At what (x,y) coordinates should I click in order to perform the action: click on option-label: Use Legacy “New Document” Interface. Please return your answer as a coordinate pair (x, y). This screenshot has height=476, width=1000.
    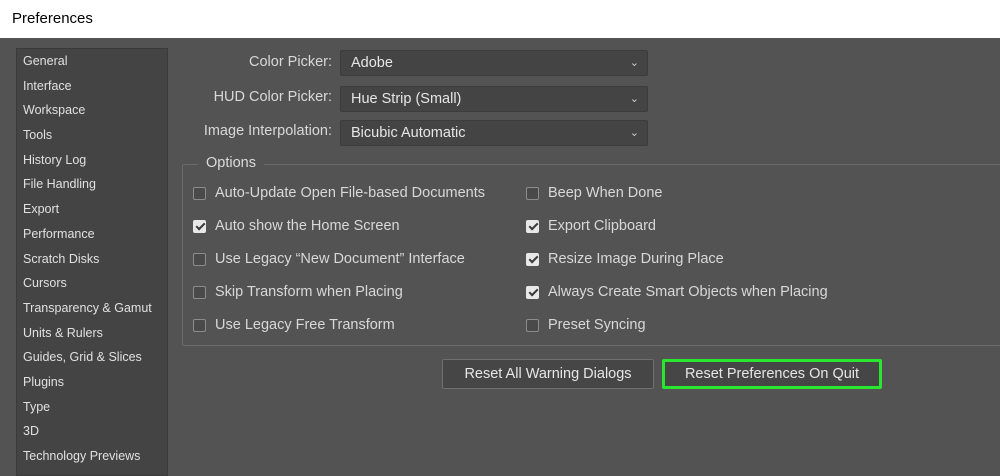
    Looking at the image, I should click on (340, 259).